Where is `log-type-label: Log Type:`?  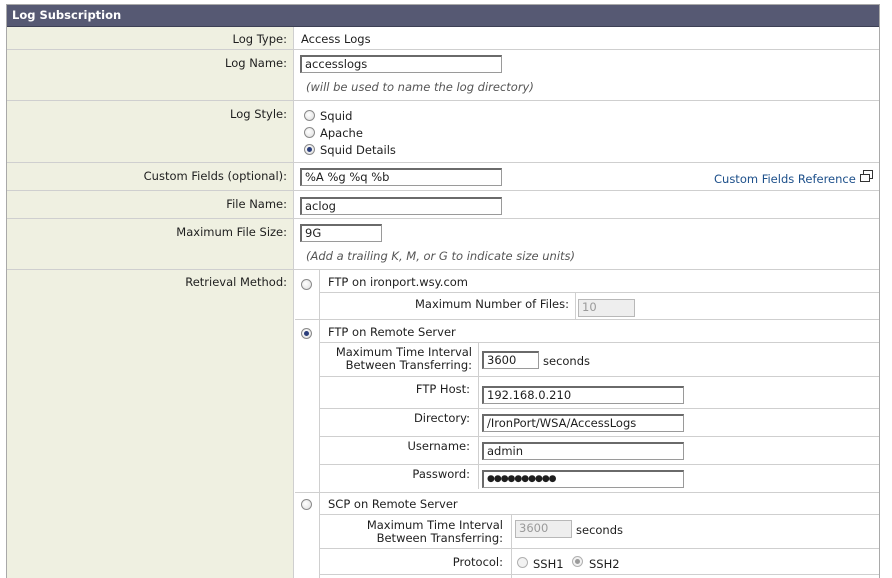
log-type-label: Log Type: is located at coordinates (260, 39).